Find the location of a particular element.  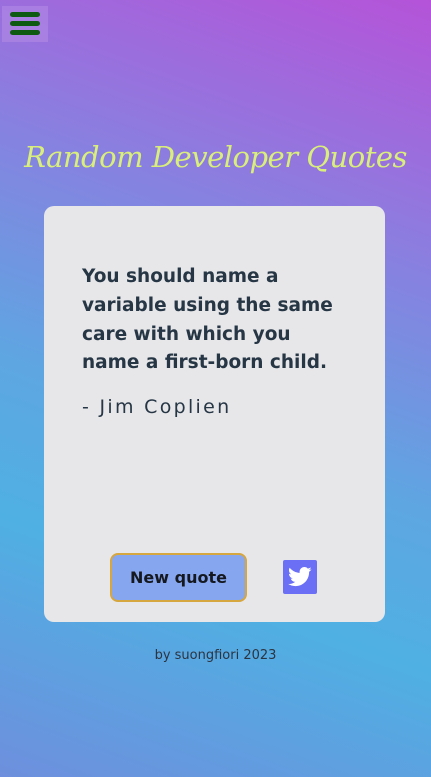

tweet-button is located at coordinates (300, 577).